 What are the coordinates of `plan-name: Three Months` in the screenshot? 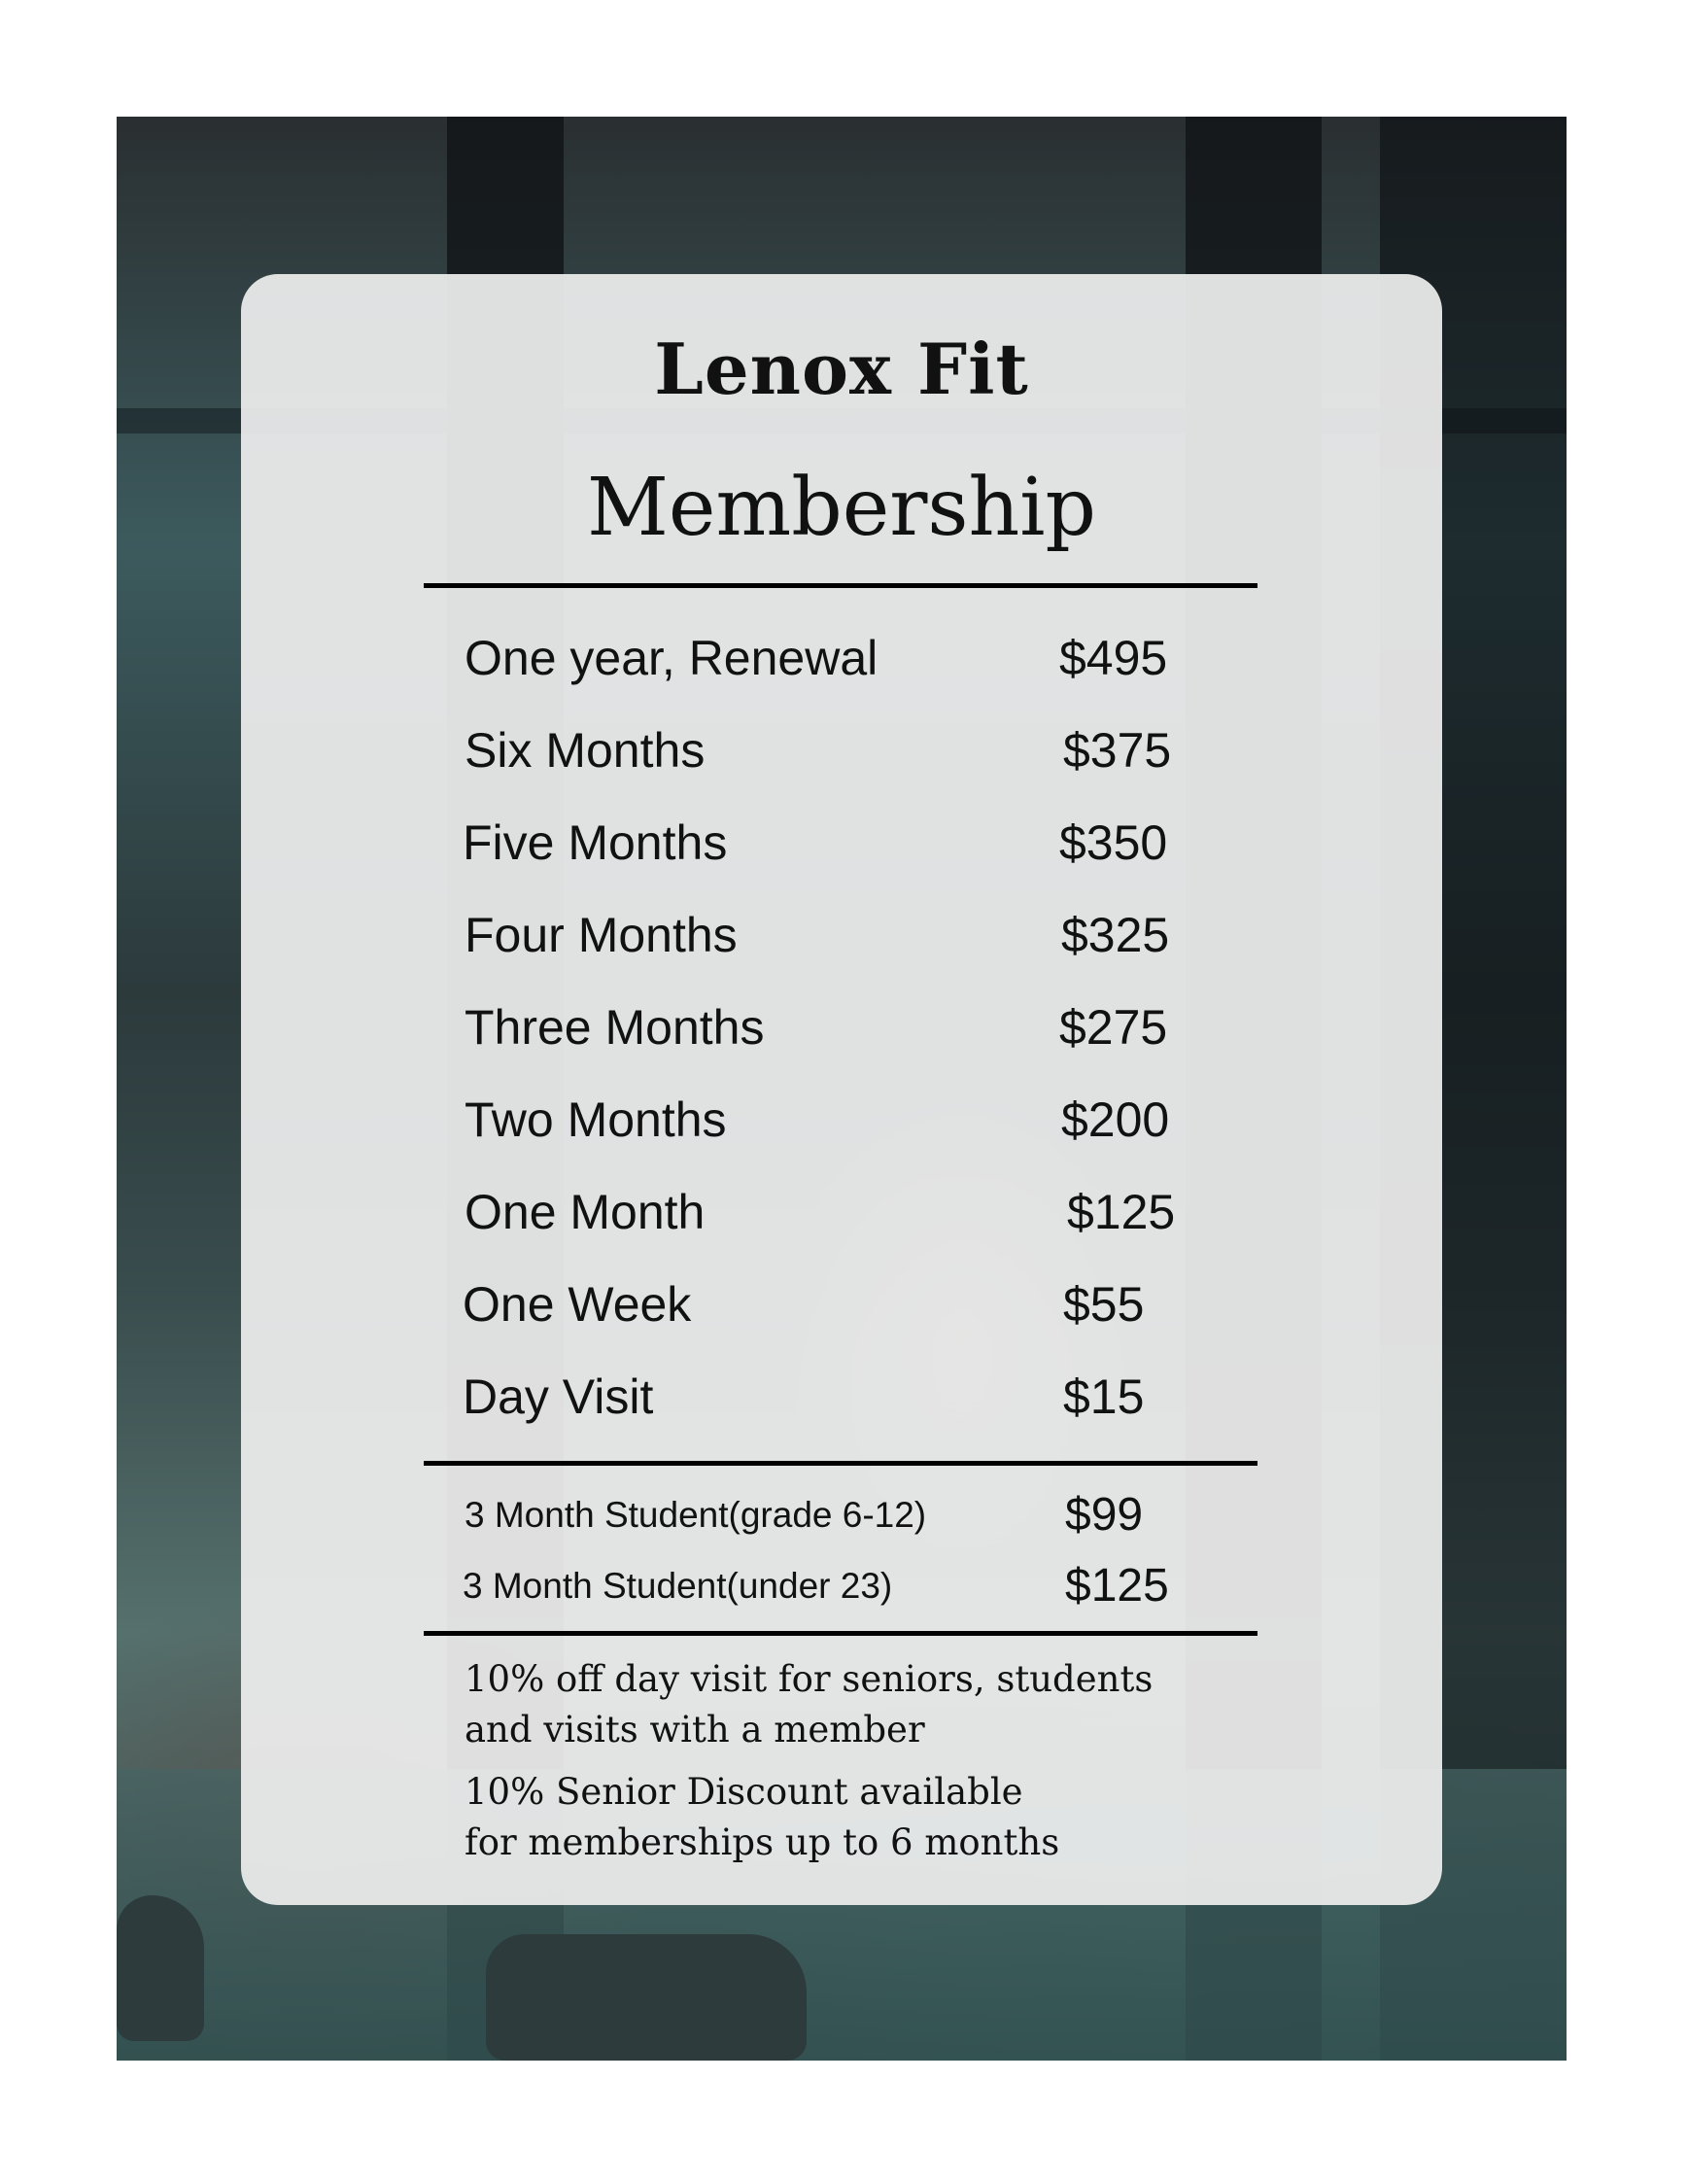 It's located at (615, 1027).